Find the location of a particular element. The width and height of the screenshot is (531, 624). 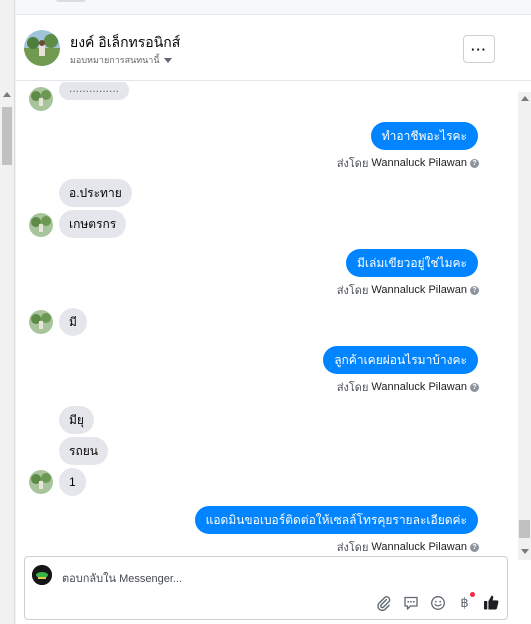

assign-conversation-dropdown: มอบหมายการสนทนานี้ is located at coordinates (121, 60).